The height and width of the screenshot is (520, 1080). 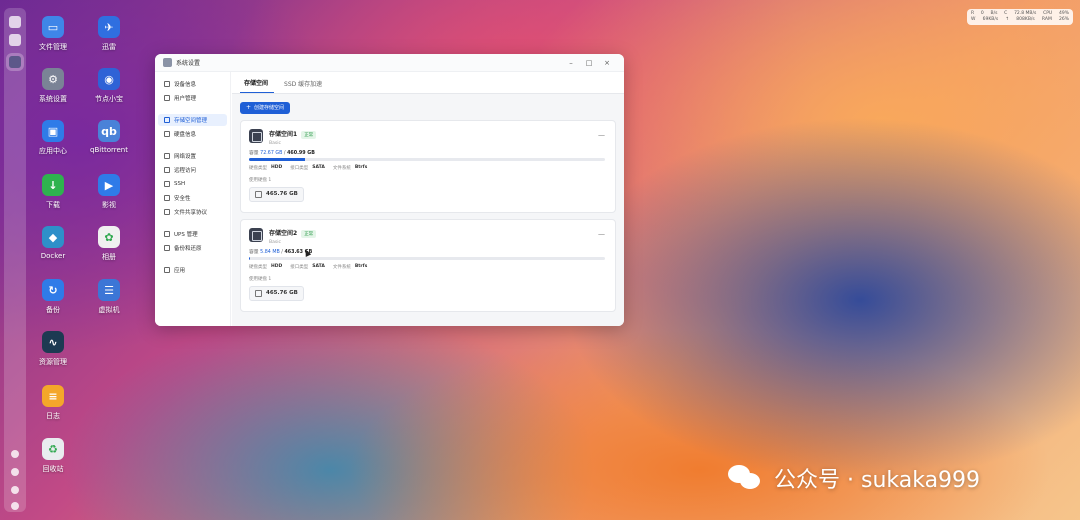 I want to click on app-glyph-icon: ◉, so click(x=109, y=79).